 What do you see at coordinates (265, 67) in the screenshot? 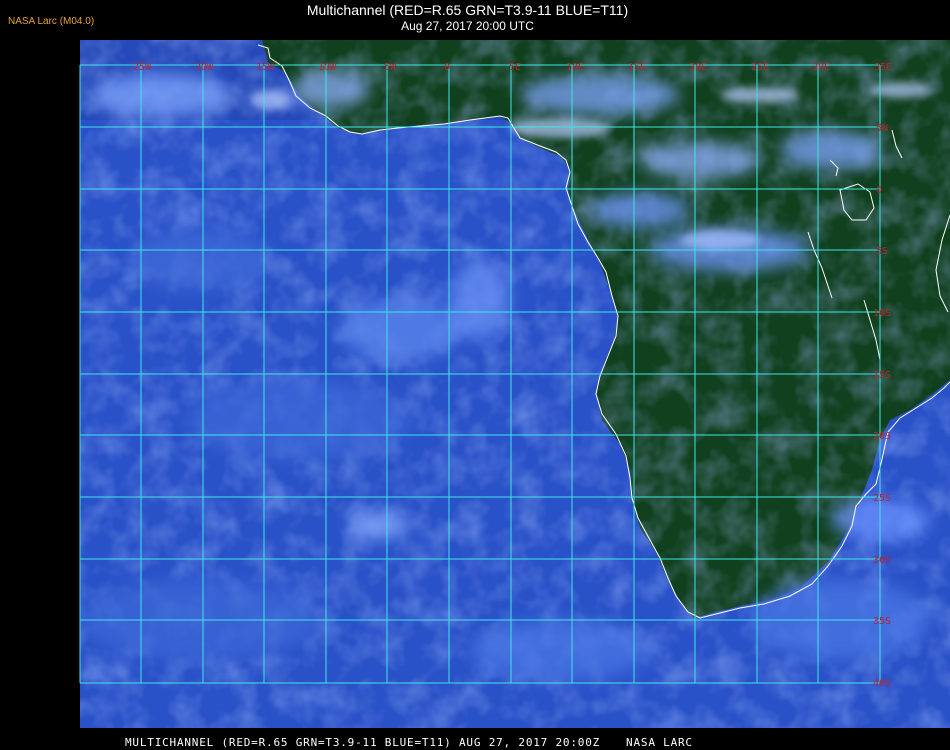
I see `lon-label: 15W` at bounding box center [265, 67].